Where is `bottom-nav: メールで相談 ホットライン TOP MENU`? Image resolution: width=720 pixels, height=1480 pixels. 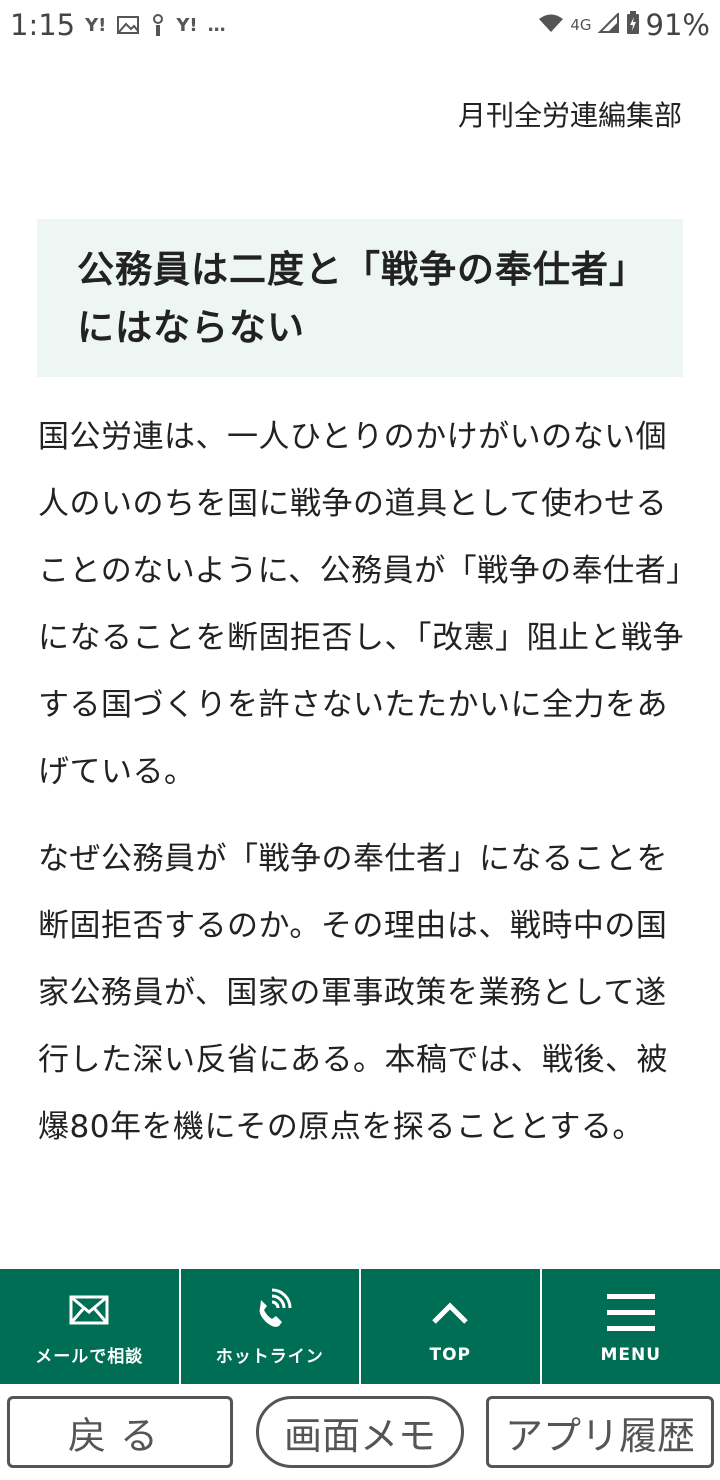
bottom-nav: メールで相談 ホットライン TOP MENU is located at coordinates (360, 1326).